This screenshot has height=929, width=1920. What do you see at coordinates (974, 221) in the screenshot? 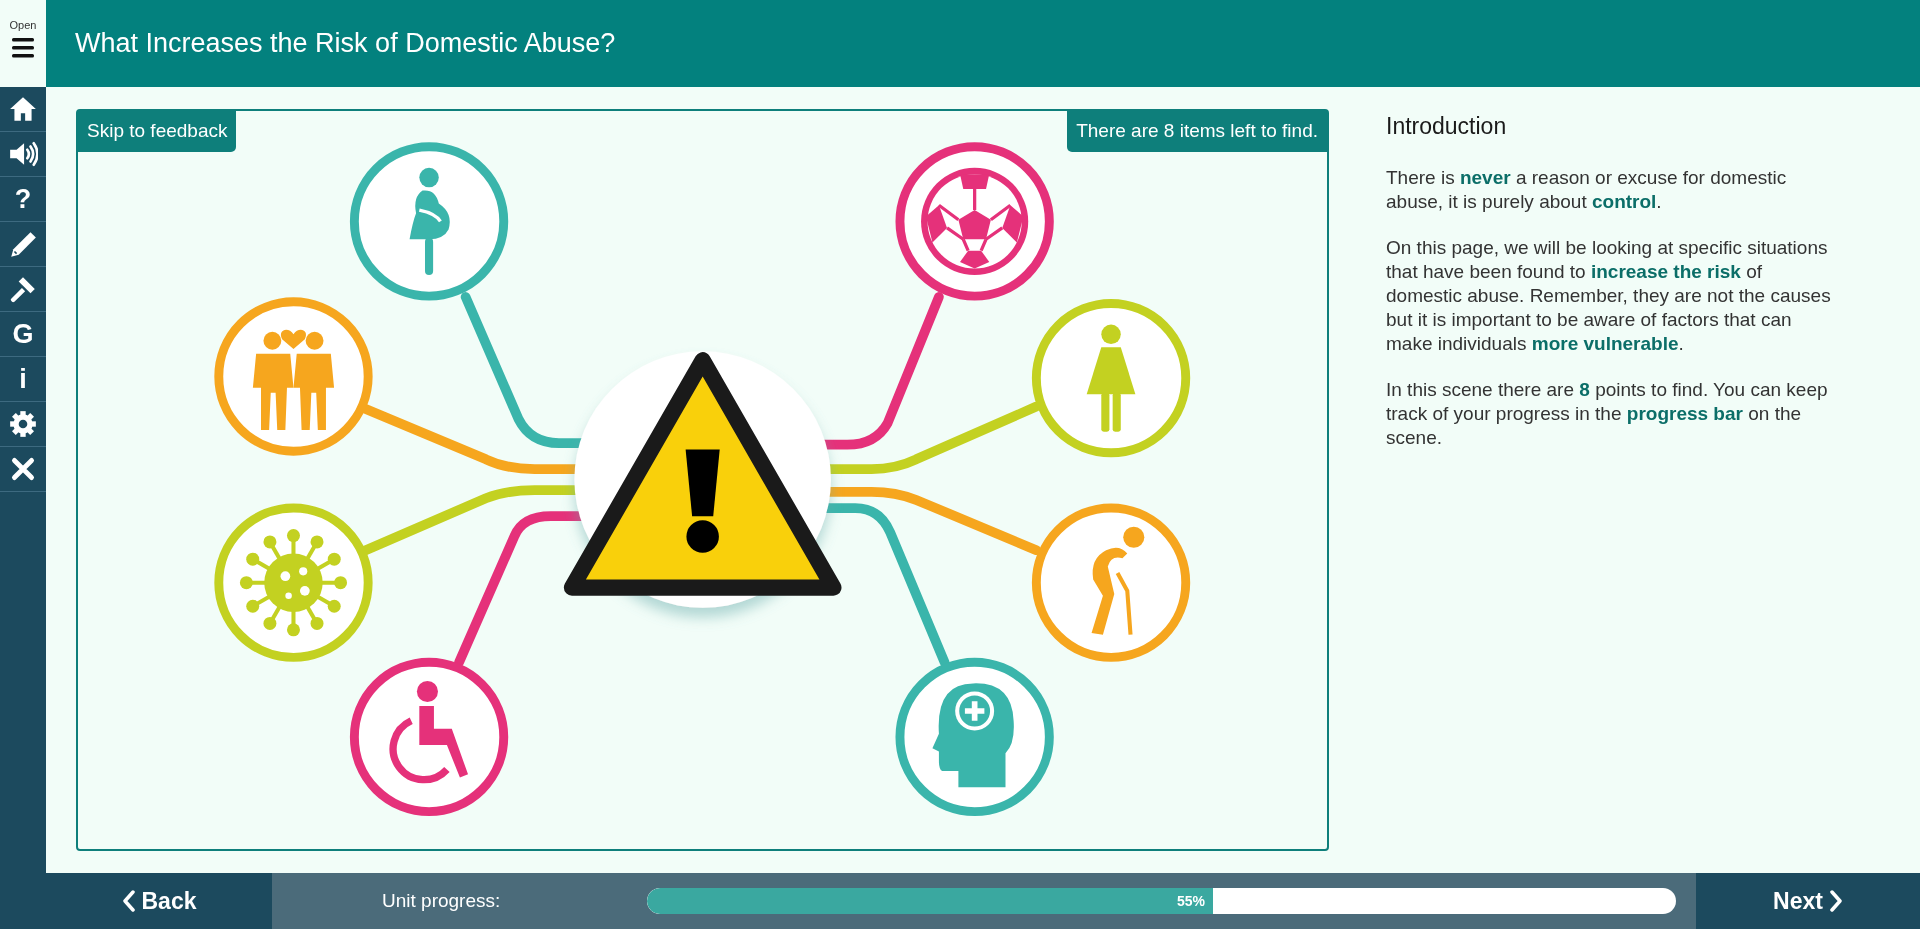
I see `football-icon` at bounding box center [974, 221].